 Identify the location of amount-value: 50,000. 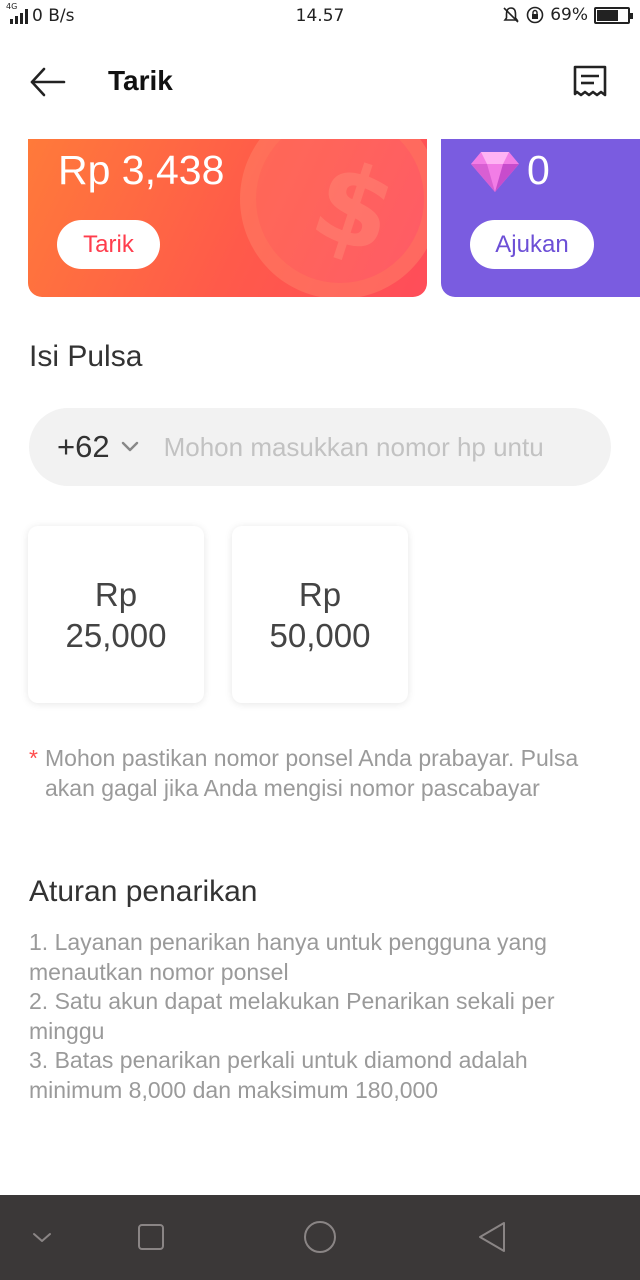
(320, 635).